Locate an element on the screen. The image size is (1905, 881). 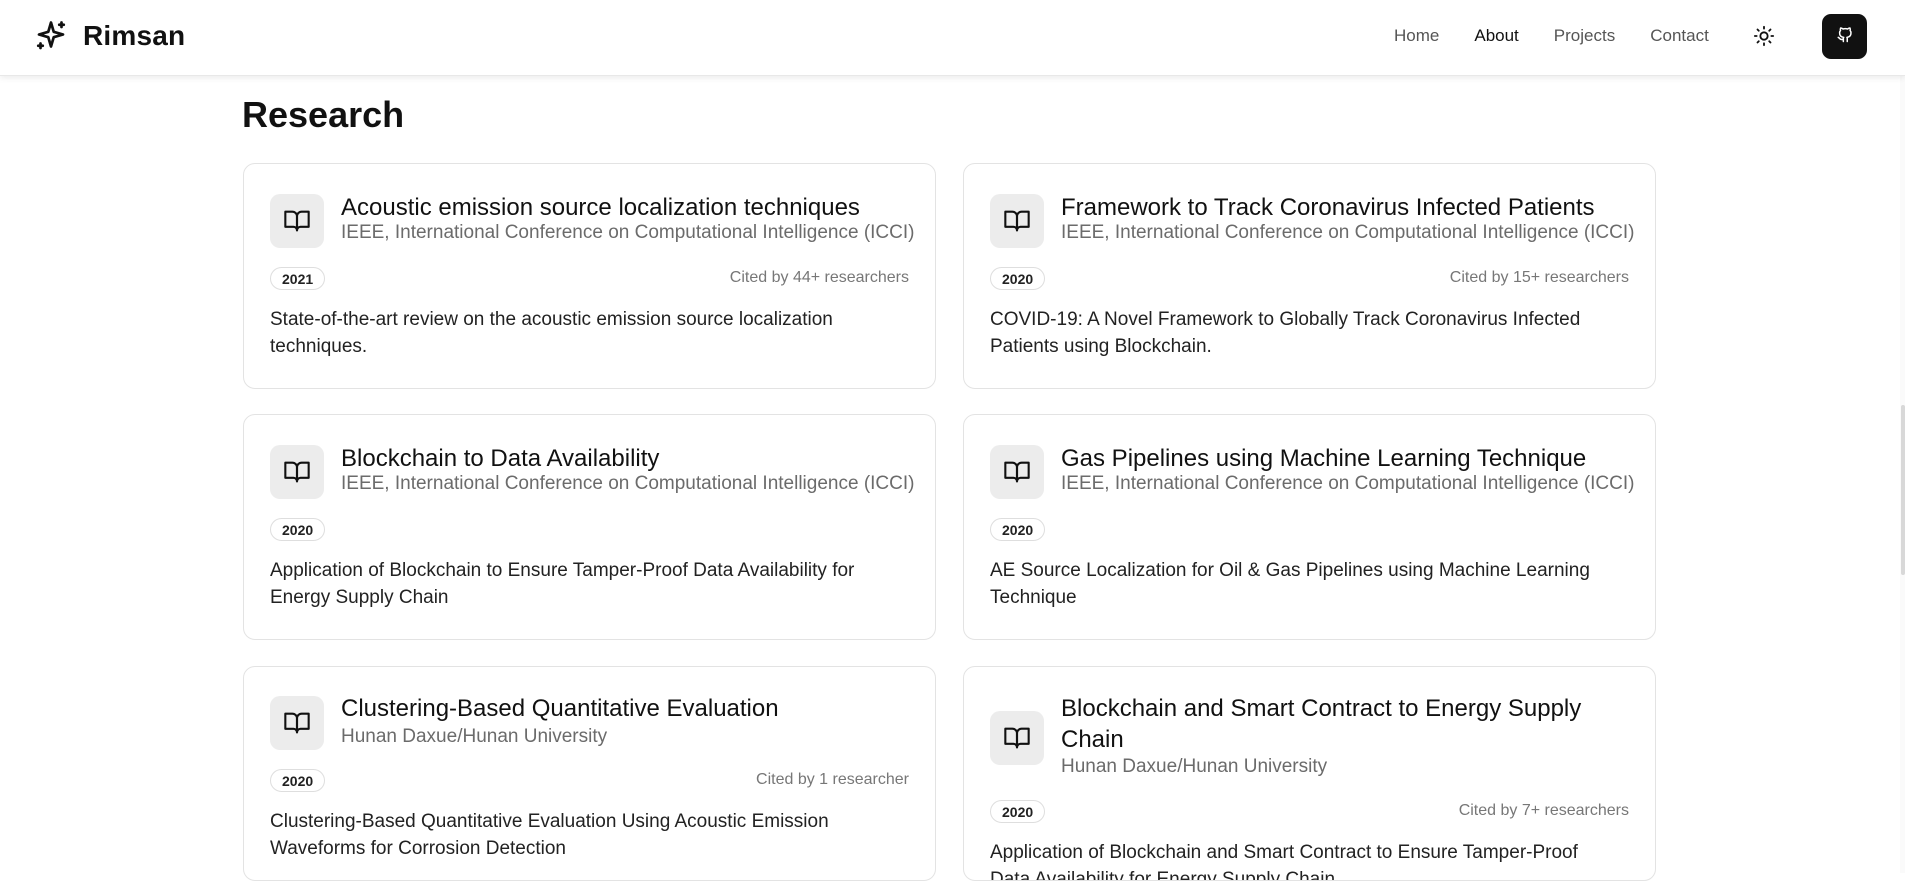
scrollbar-thumb is located at coordinates (1903, 490).